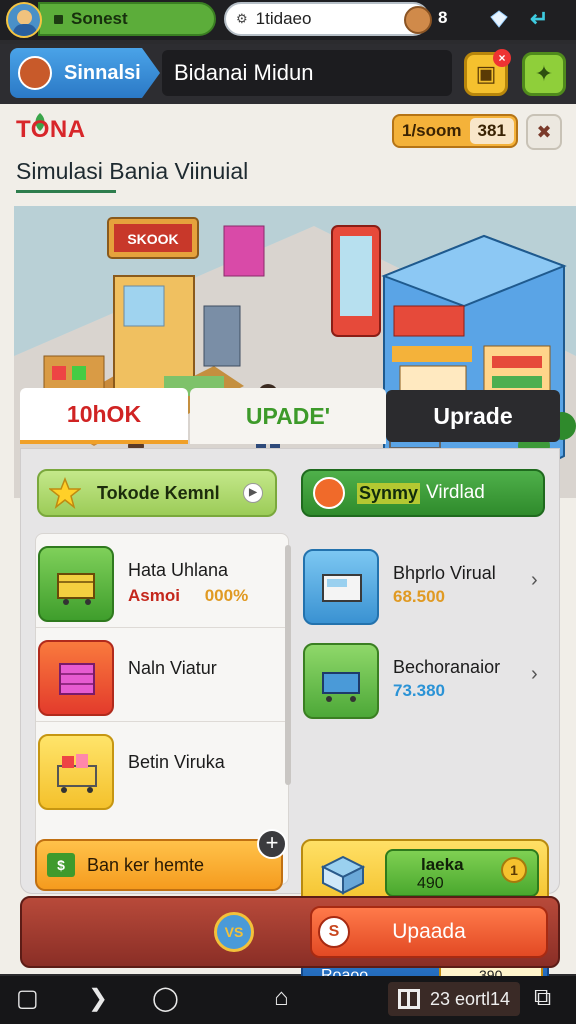 This screenshot has height=1024, width=576. Describe the element at coordinates (165, 998) in the screenshot. I see `circle-icon: ◯` at that location.